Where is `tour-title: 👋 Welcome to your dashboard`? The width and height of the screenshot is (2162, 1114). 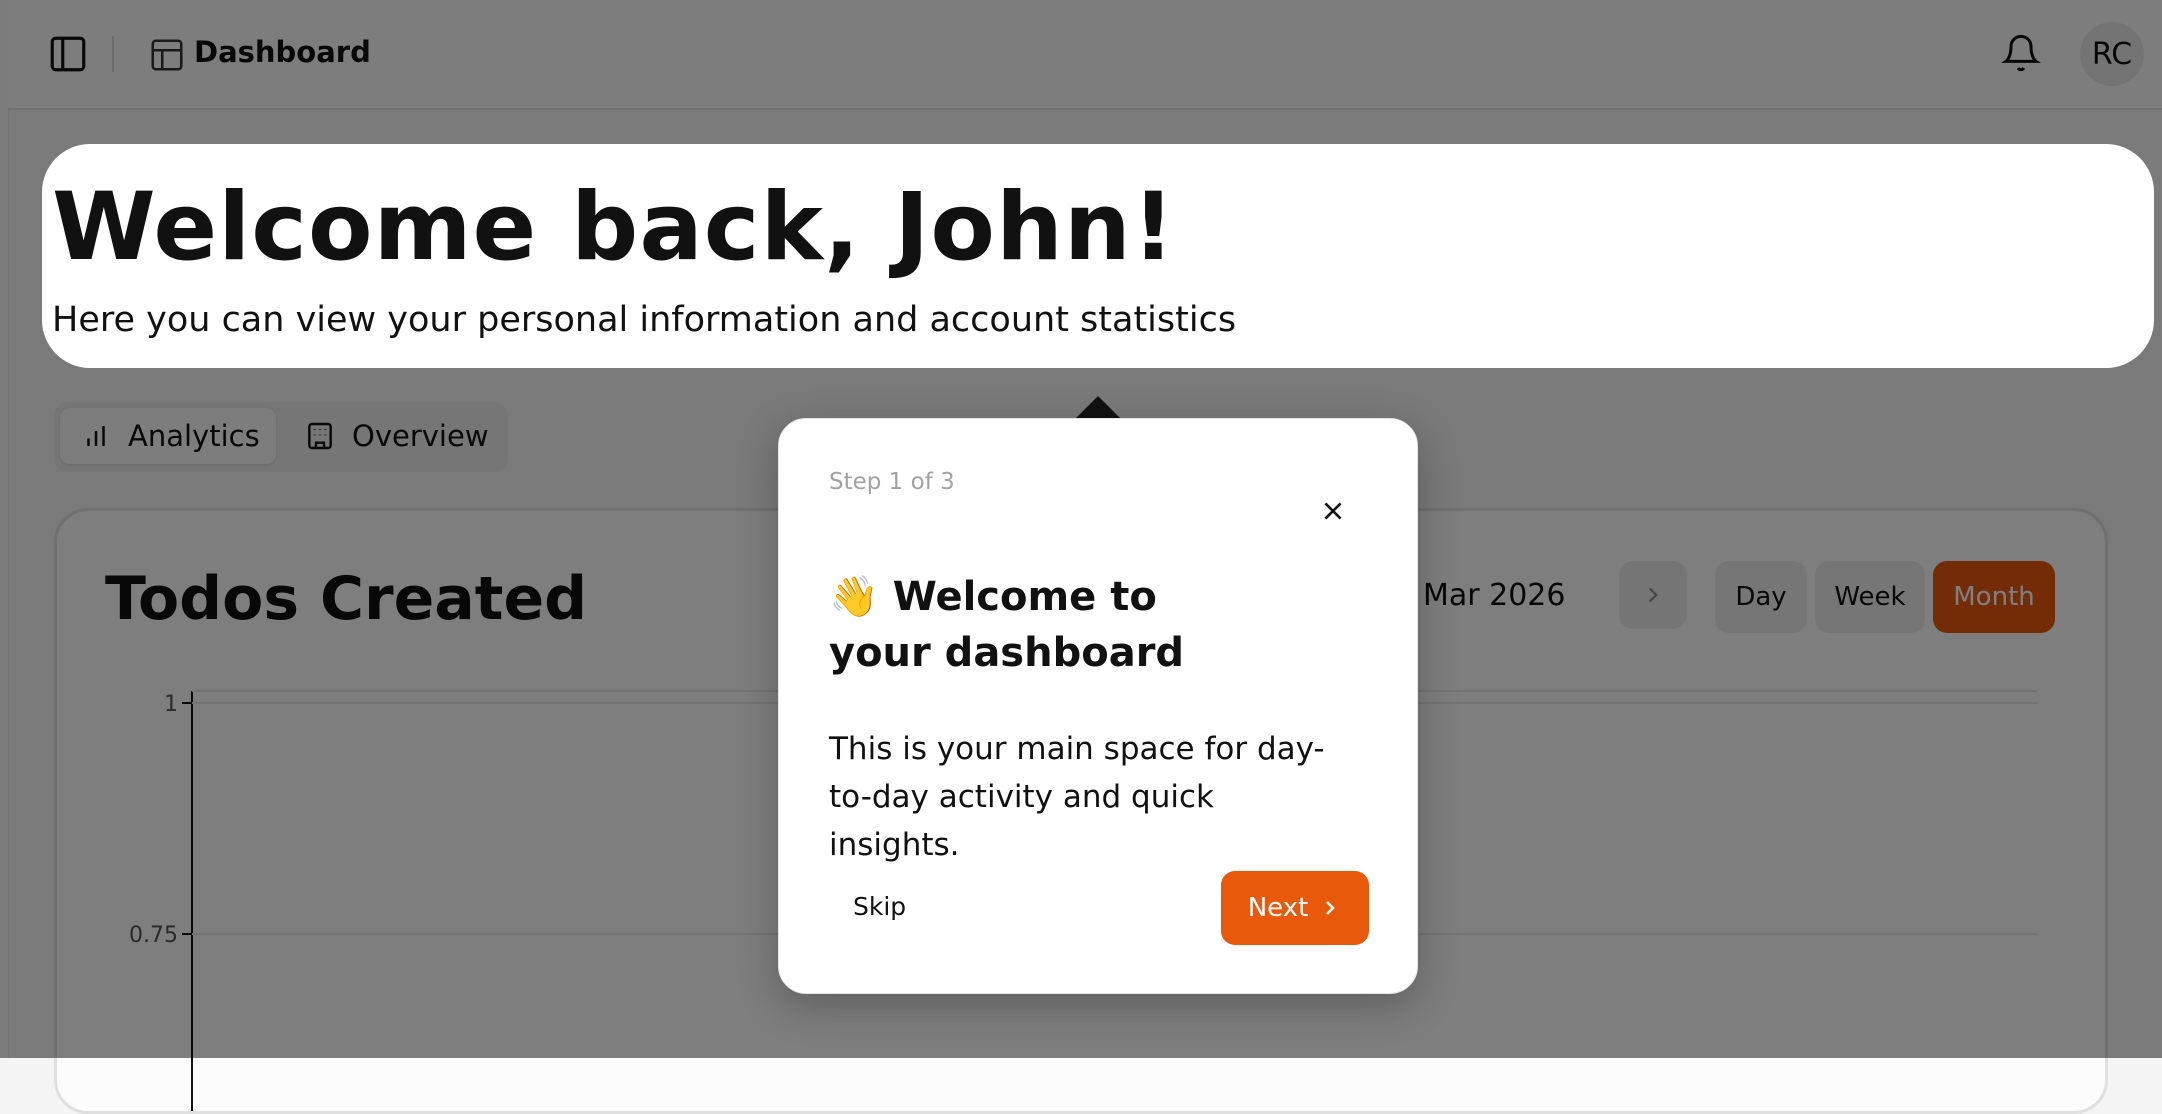 tour-title: 👋 Welcome to your dashboard is located at coordinates (1009, 625).